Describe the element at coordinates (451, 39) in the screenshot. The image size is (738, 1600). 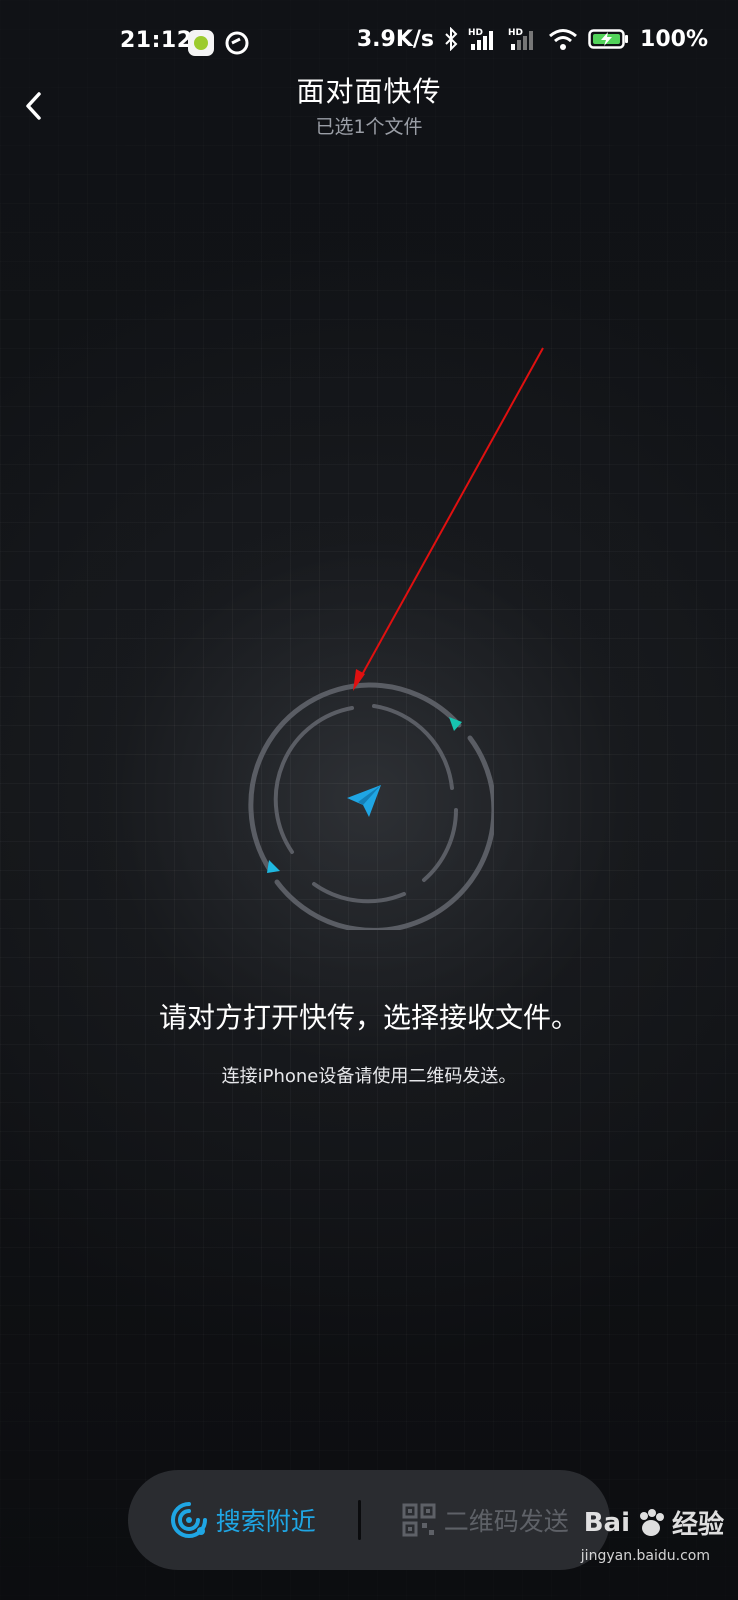
I see `bluetooth-icon` at that location.